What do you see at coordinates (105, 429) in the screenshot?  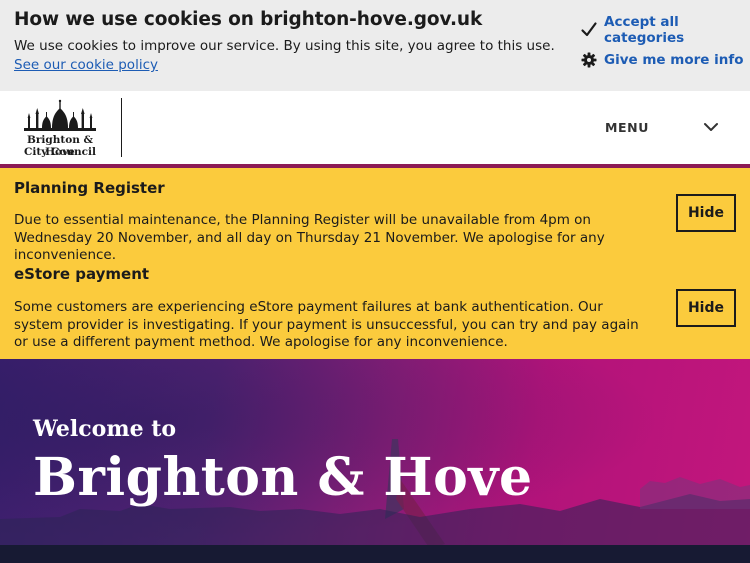 I see `hero-welcome-text: Welcome to` at bounding box center [105, 429].